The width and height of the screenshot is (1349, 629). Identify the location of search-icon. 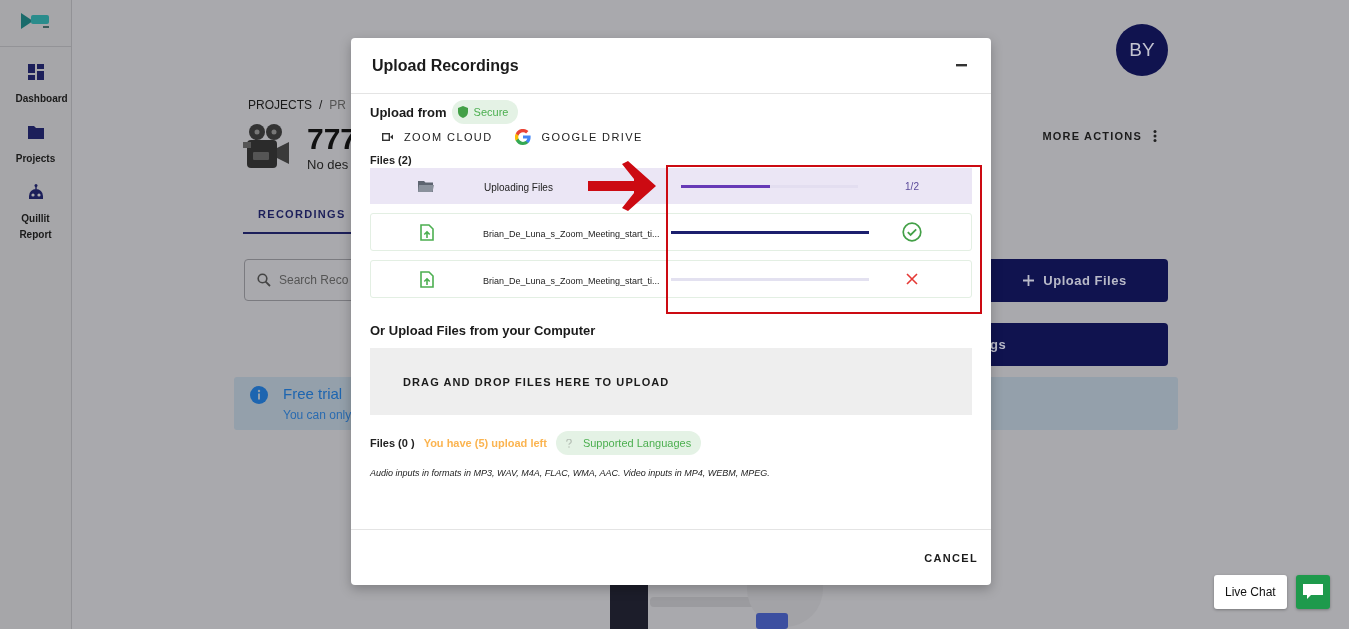
(264, 280).